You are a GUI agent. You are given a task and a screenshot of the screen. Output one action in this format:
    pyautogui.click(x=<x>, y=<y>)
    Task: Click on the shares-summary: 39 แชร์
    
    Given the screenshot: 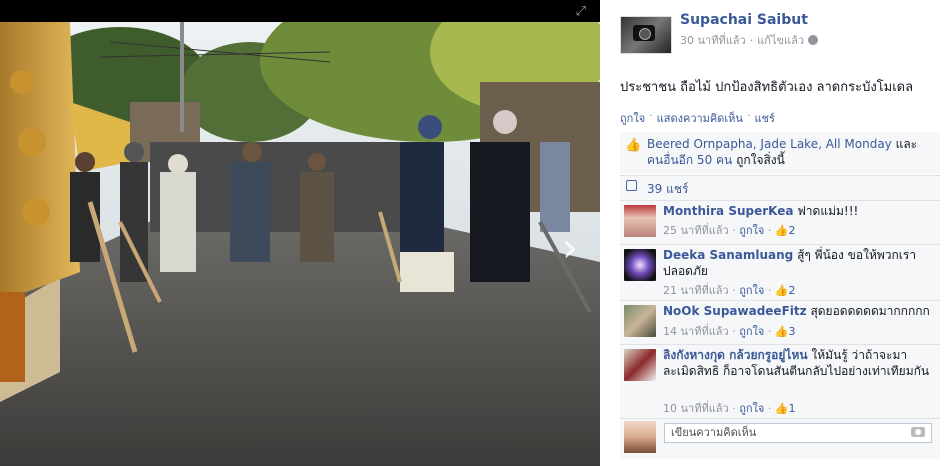 What is the action you would take?
    pyautogui.click(x=780, y=187)
    